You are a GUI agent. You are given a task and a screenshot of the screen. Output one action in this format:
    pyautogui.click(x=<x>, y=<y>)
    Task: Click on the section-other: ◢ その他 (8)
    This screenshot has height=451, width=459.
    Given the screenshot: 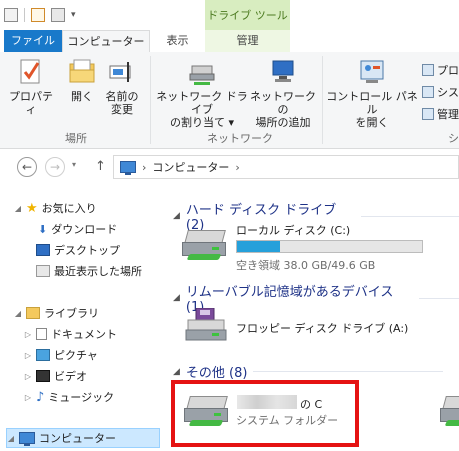 What is the action you would take?
    pyautogui.click(x=308, y=371)
    